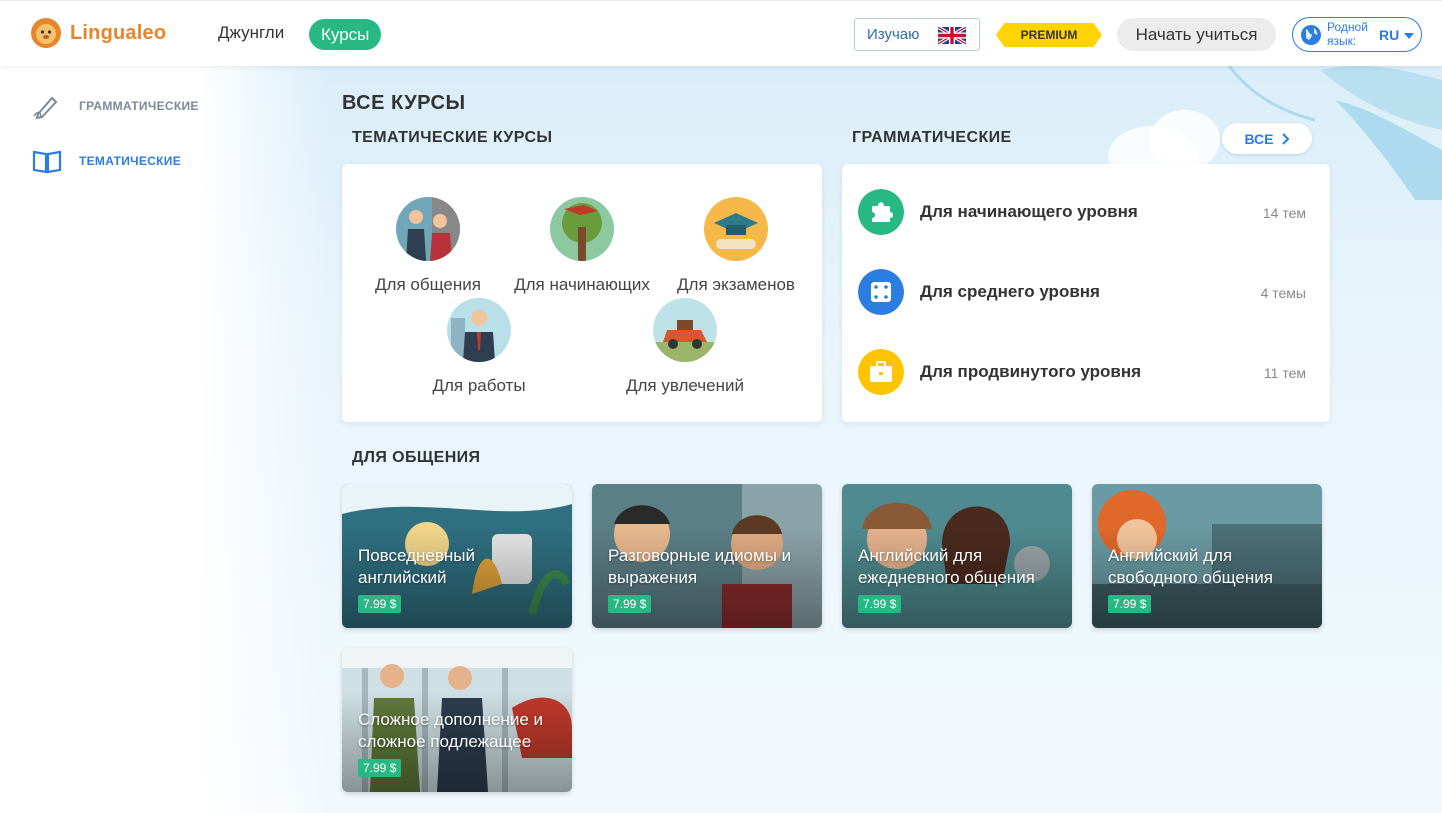 The width and height of the screenshot is (1442, 813). What do you see at coordinates (1347, 34) in the screenshot?
I see `native-language-label: Родной язык:` at bounding box center [1347, 34].